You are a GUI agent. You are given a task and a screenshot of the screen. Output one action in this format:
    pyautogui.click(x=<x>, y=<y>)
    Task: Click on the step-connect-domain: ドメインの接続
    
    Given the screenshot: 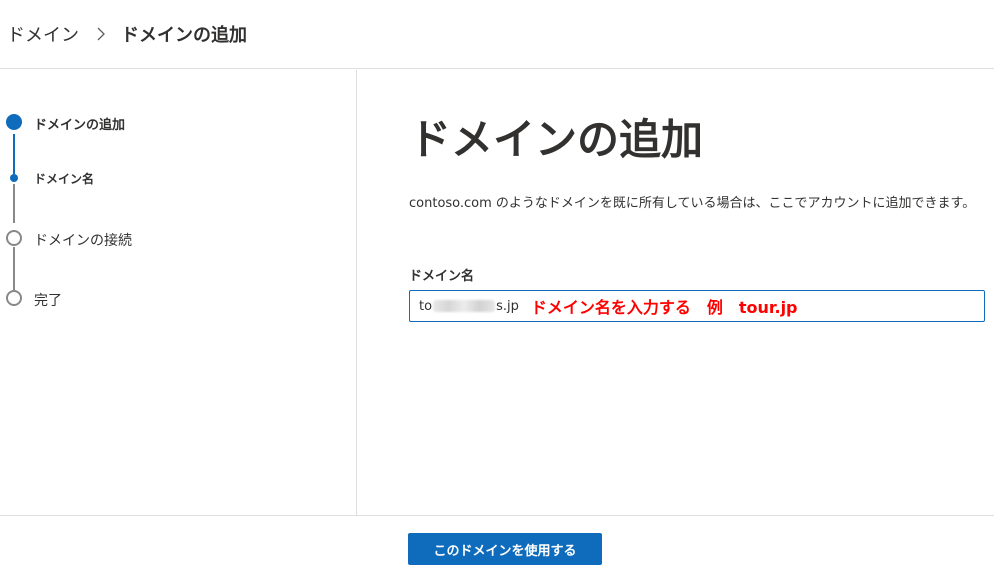 What is the action you would take?
    pyautogui.click(x=83, y=241)
    